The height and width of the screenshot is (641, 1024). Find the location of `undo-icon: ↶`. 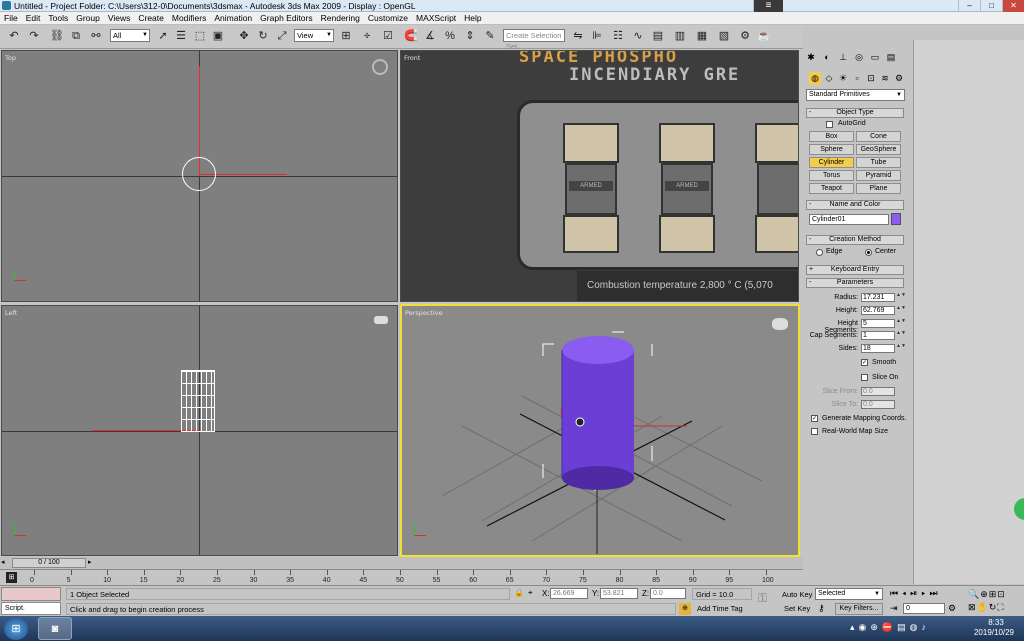

undo-icon: ↶ is located at coordinates (14, 36).